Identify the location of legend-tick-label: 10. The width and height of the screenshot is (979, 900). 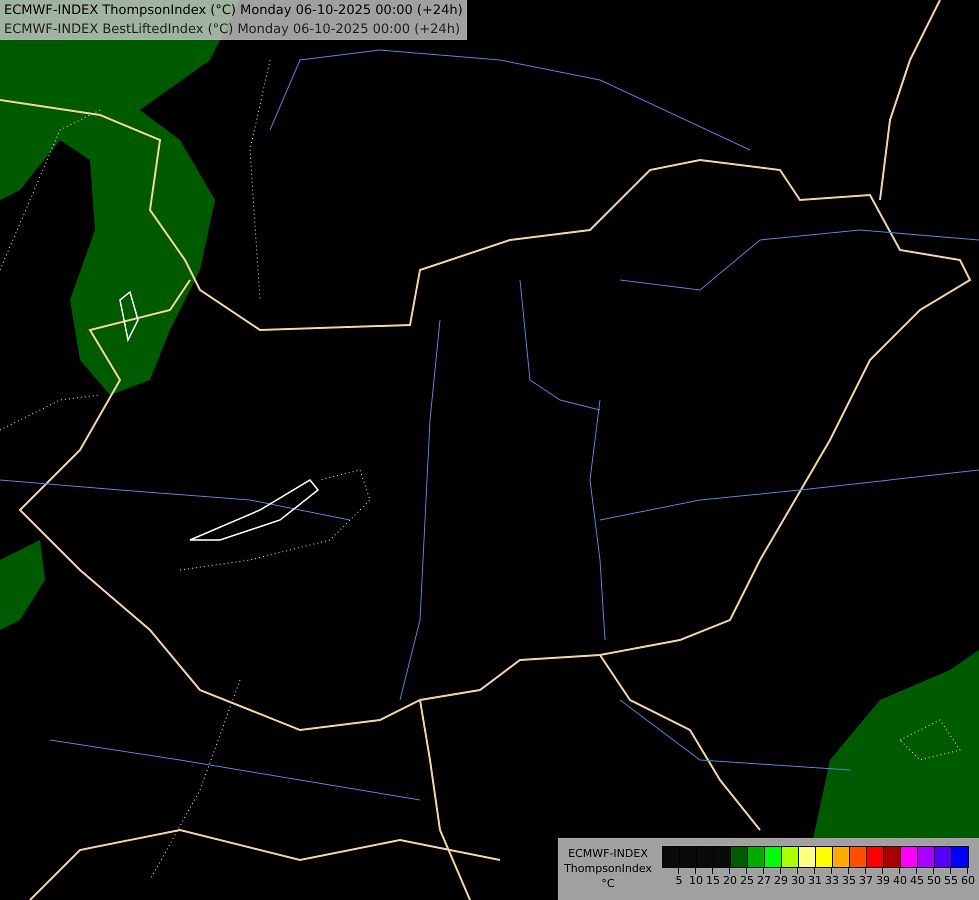
(696, 880).